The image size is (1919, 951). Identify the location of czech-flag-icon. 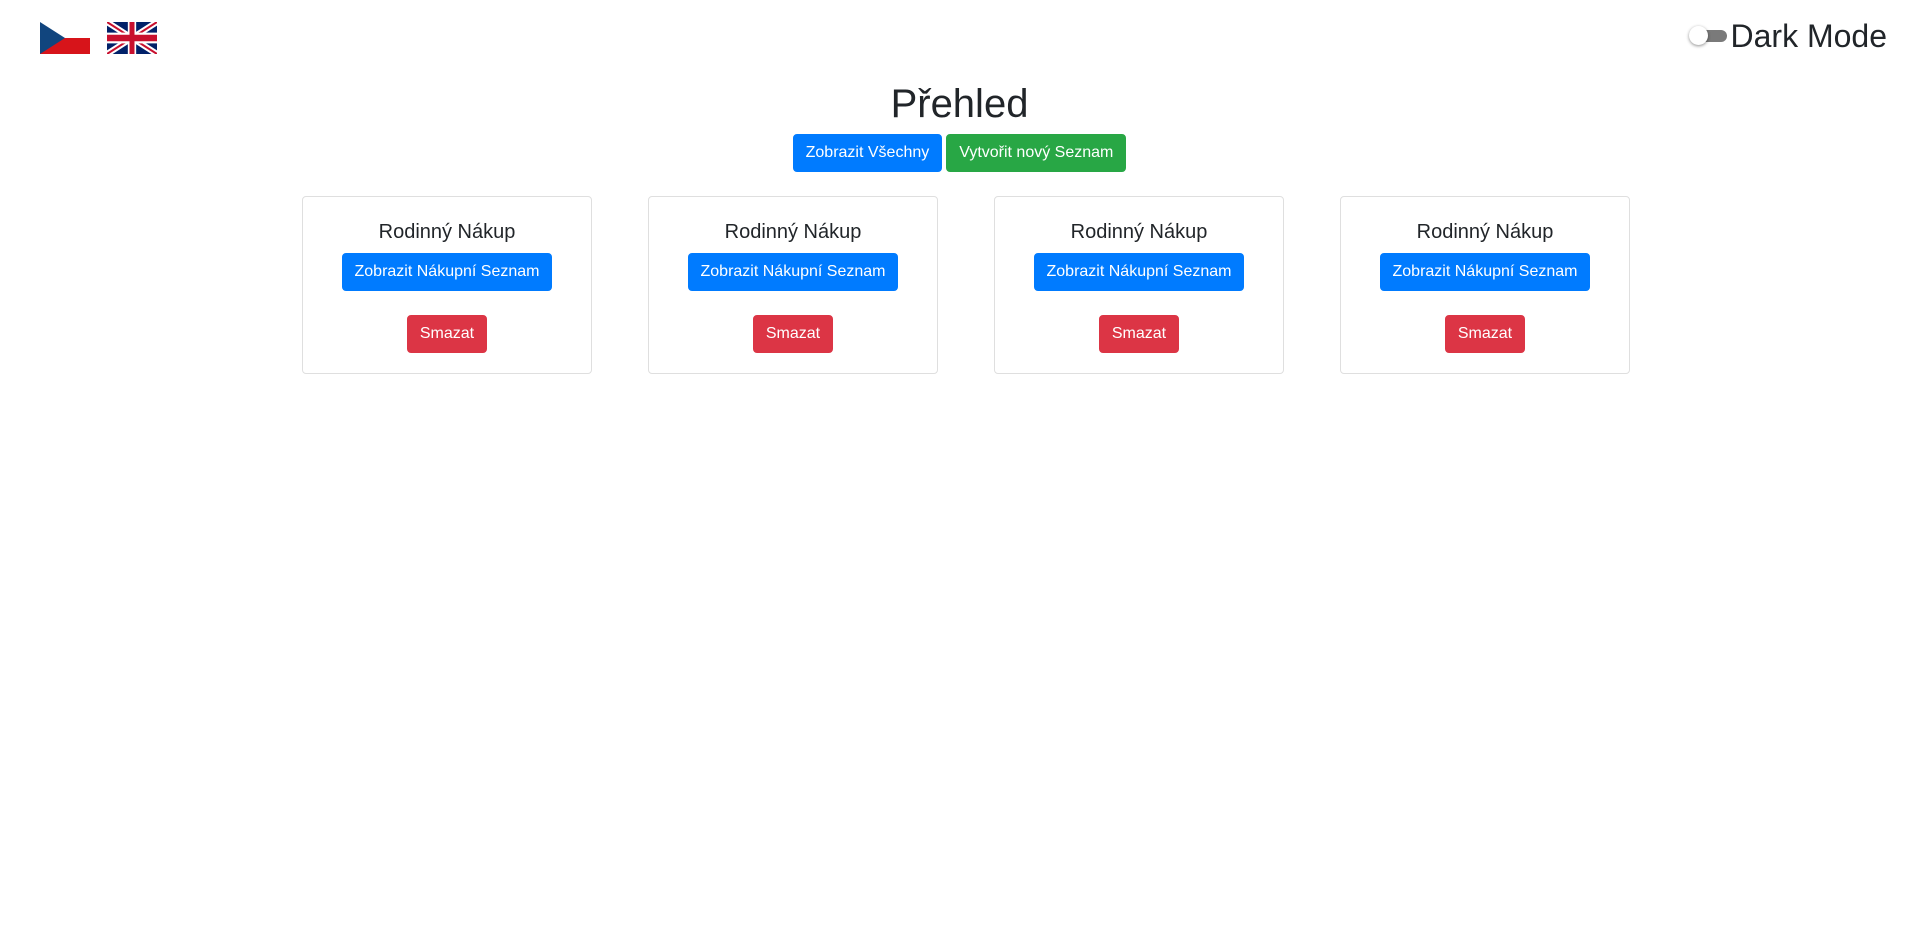
(65, 38).